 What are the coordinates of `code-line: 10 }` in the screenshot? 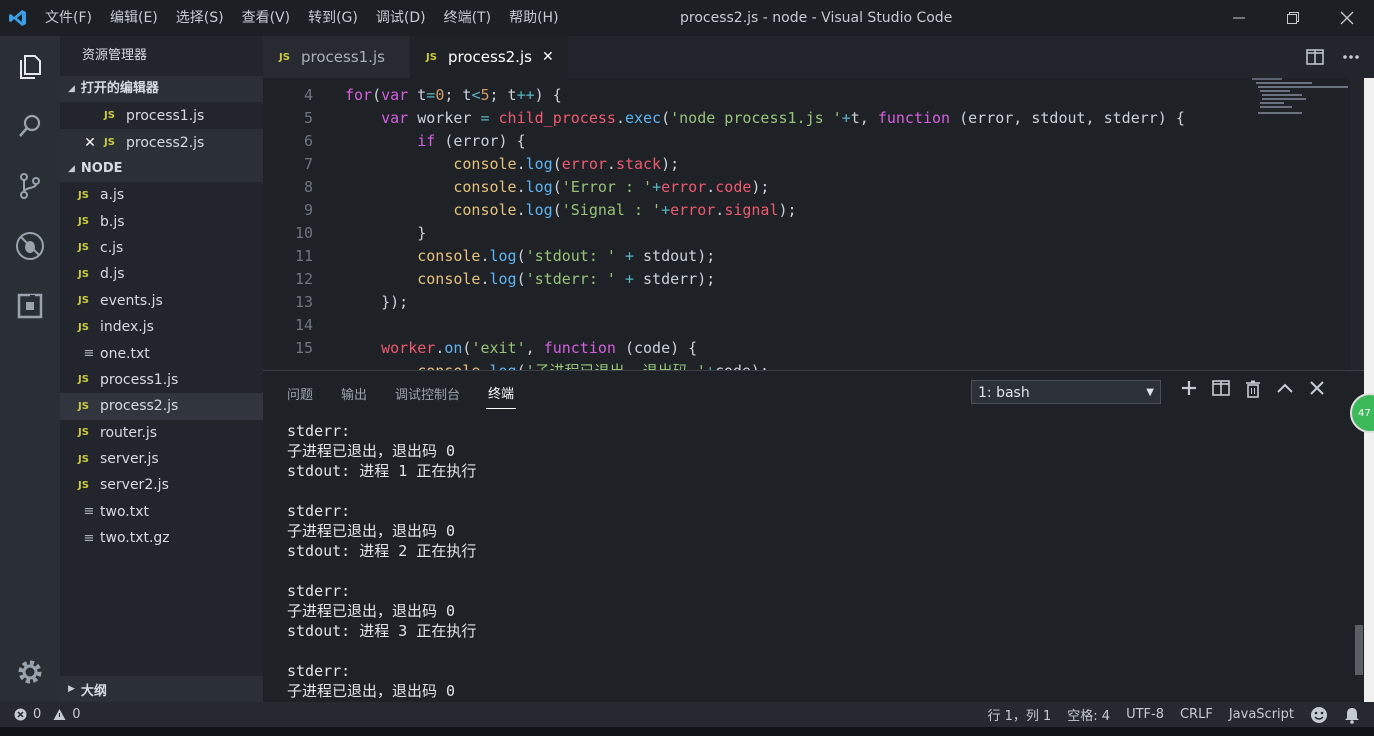 It's located at (806, 233).